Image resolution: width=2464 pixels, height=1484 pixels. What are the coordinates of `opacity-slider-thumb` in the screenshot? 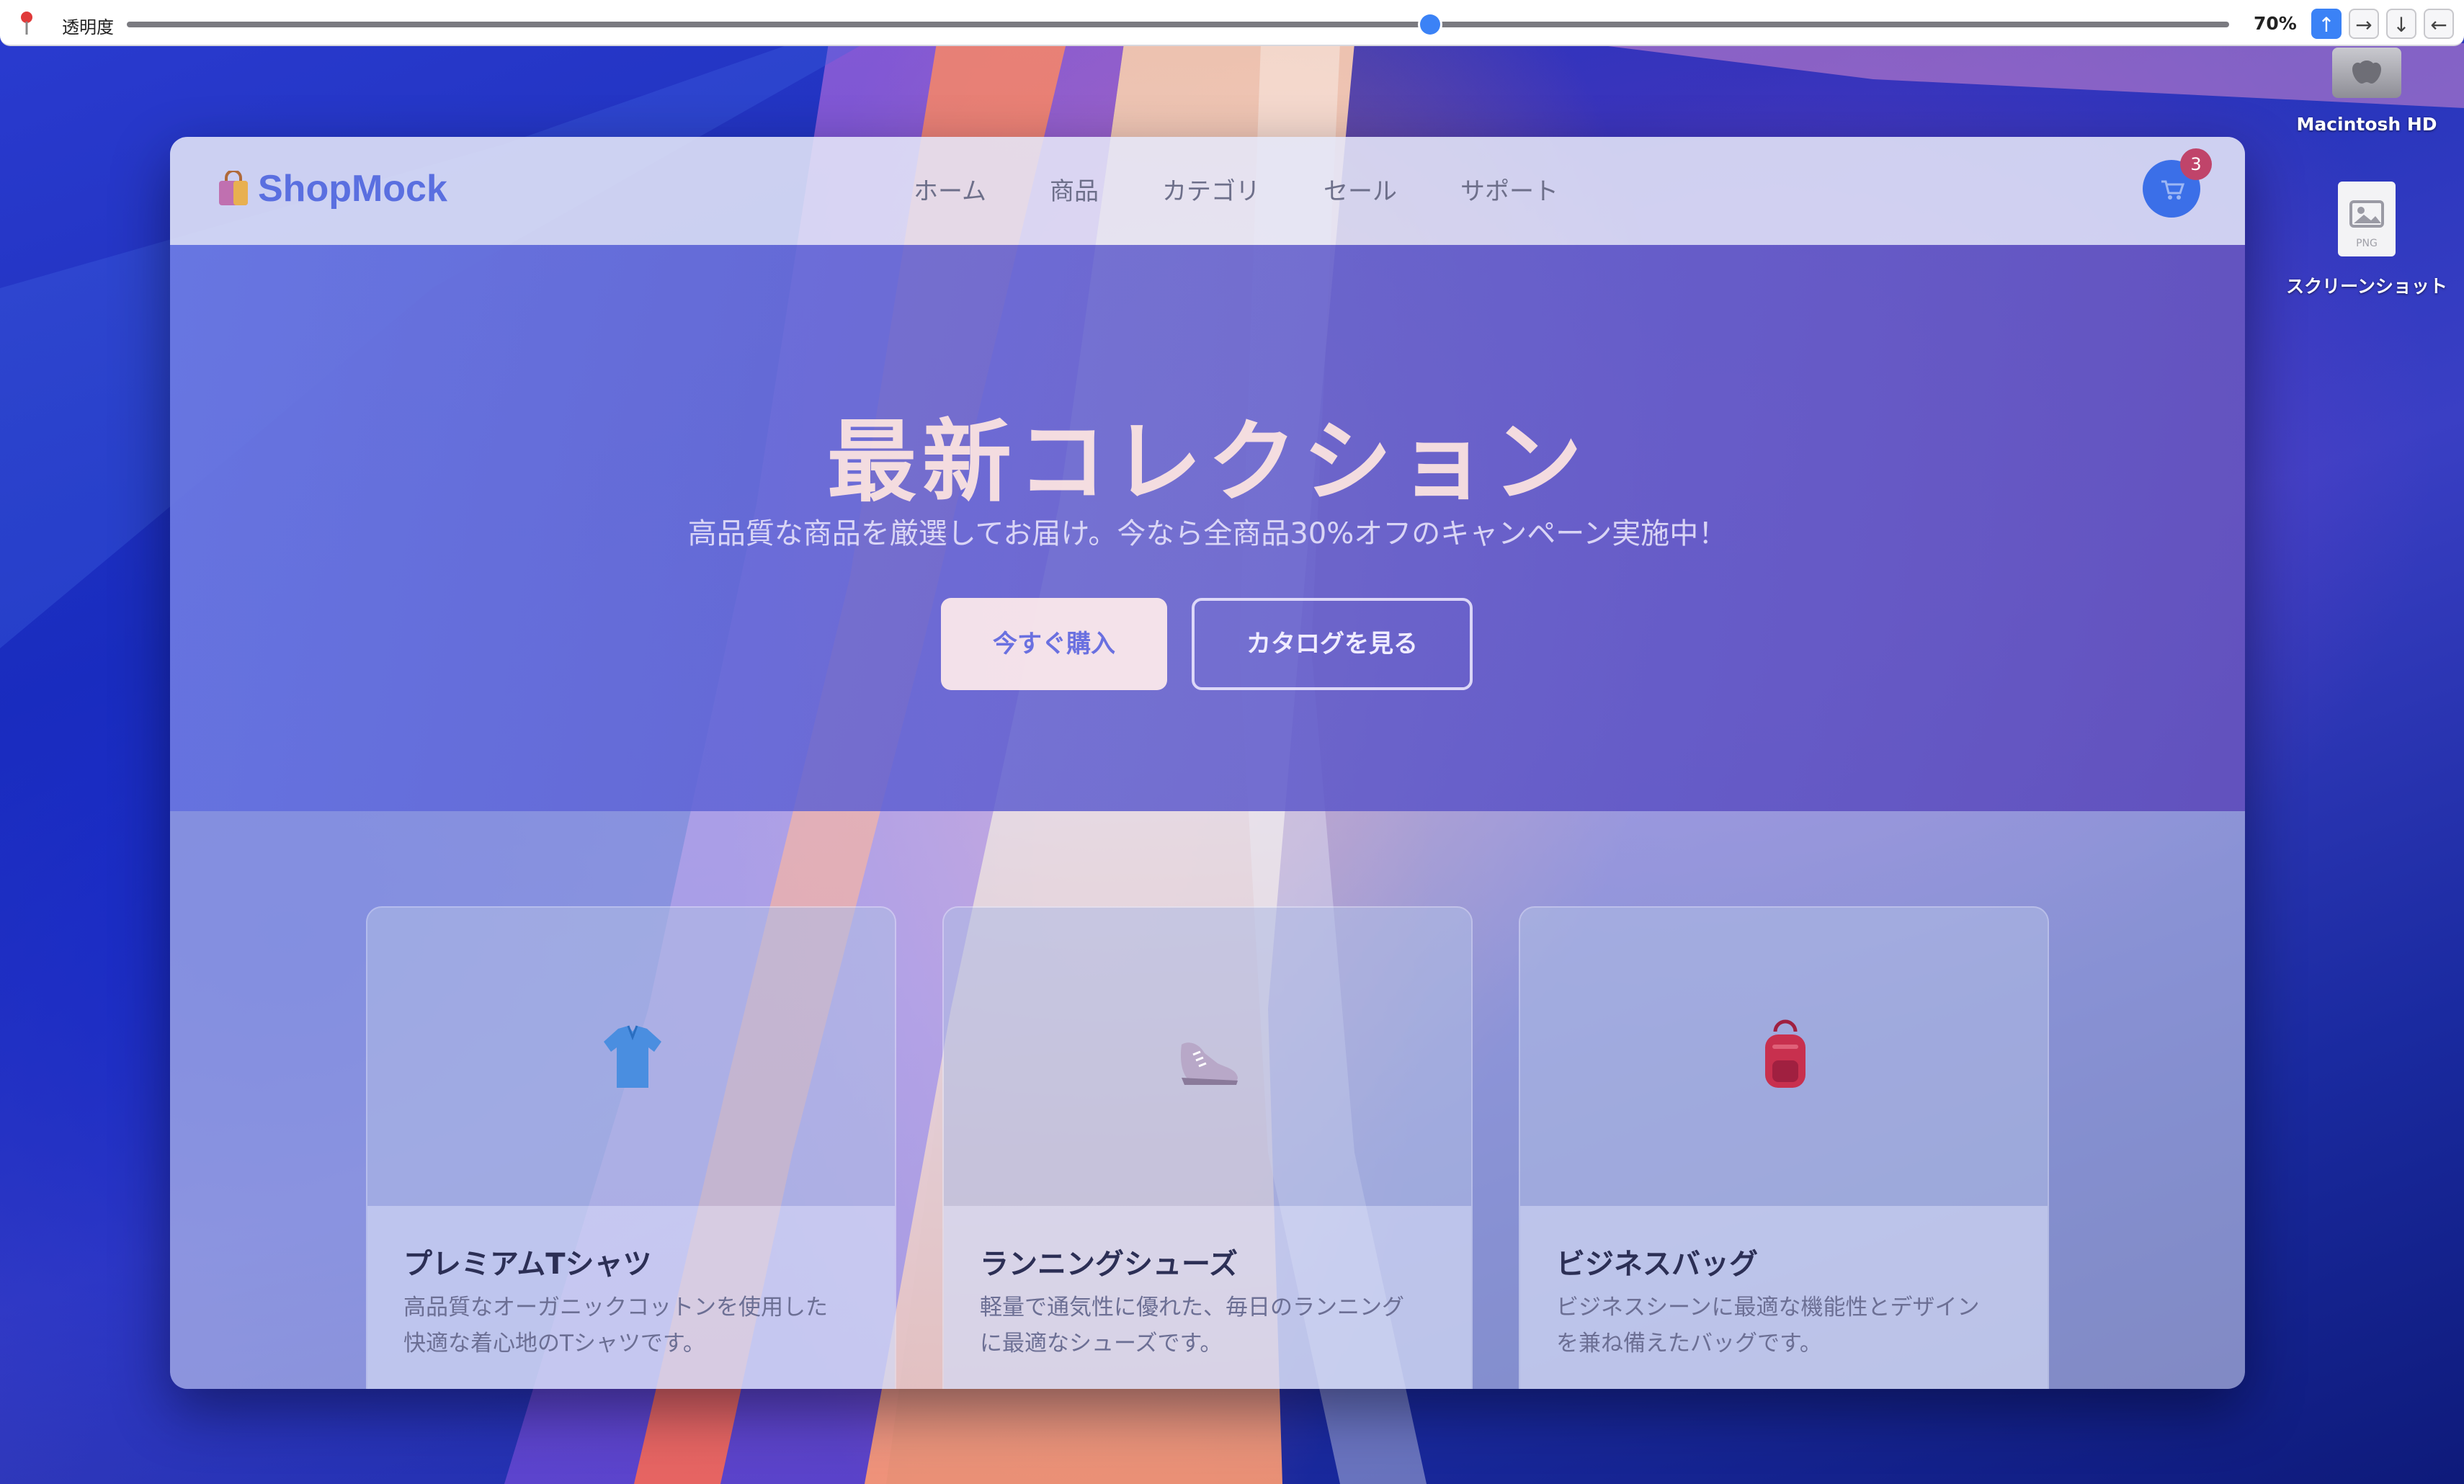 It's located at (1430, 25).